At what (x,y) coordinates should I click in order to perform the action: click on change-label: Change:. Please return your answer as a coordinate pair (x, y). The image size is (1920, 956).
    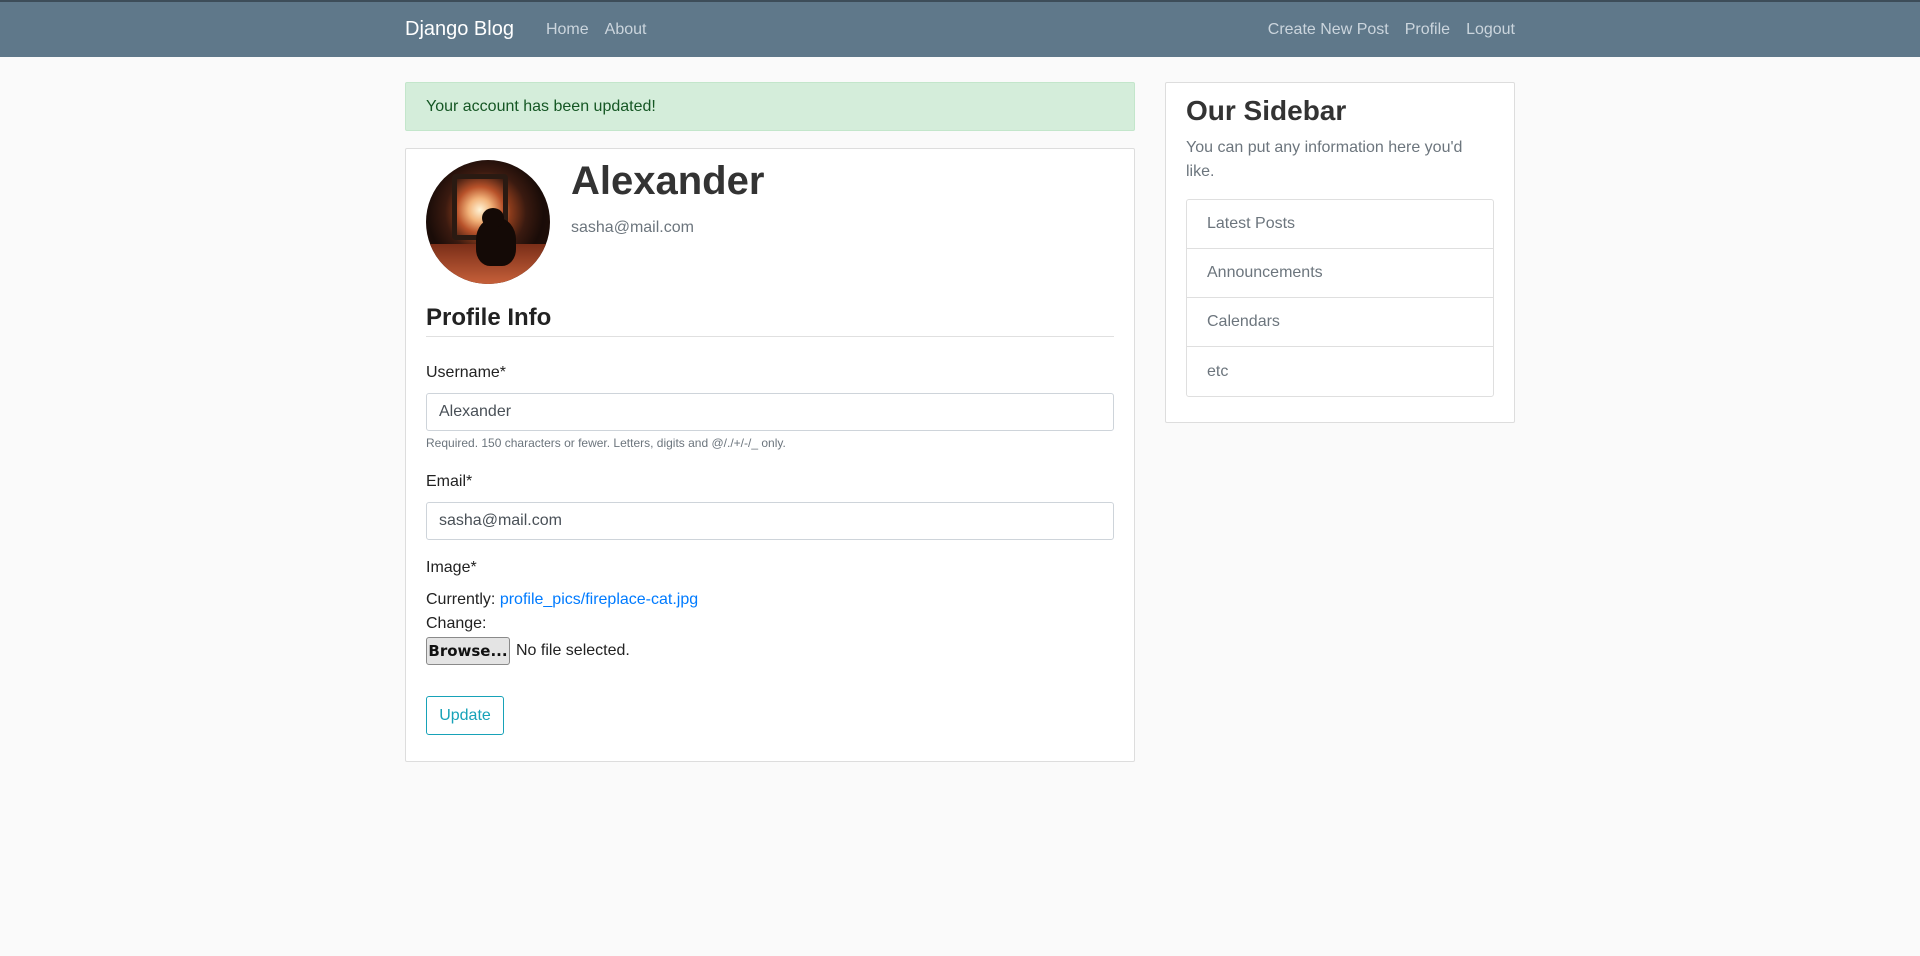
    Looking at the image, I should click on (456, 623).